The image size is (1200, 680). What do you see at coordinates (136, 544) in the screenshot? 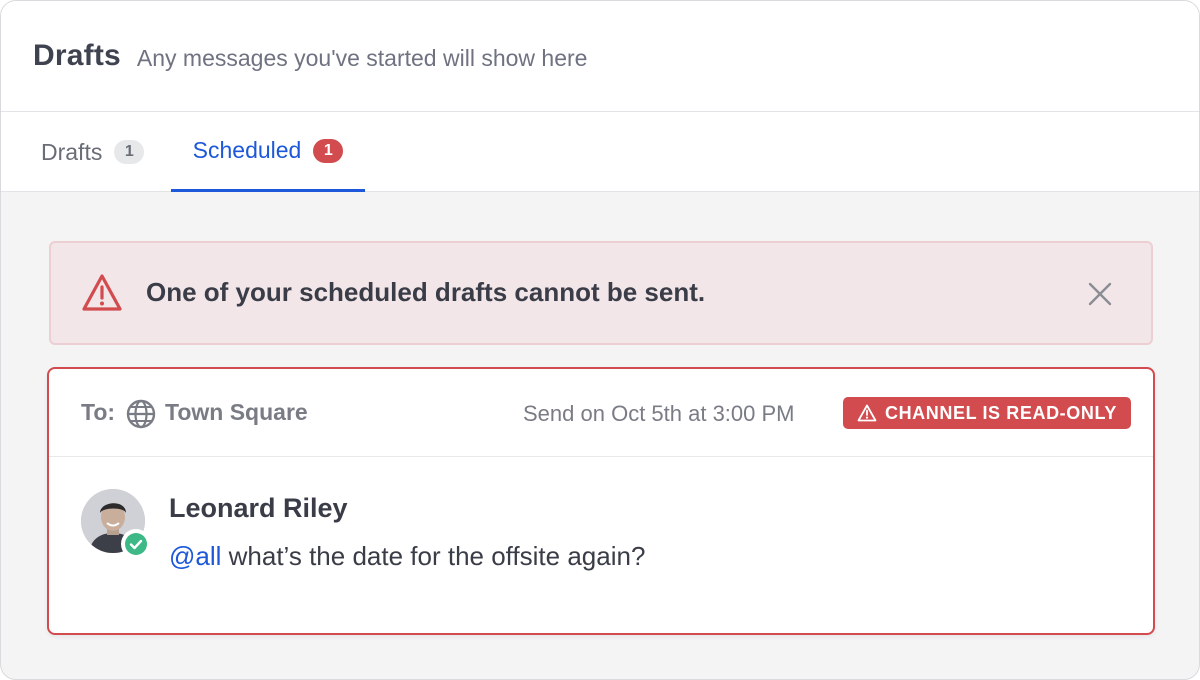
I see `online-status-icon` at bounding box center [136, 544].